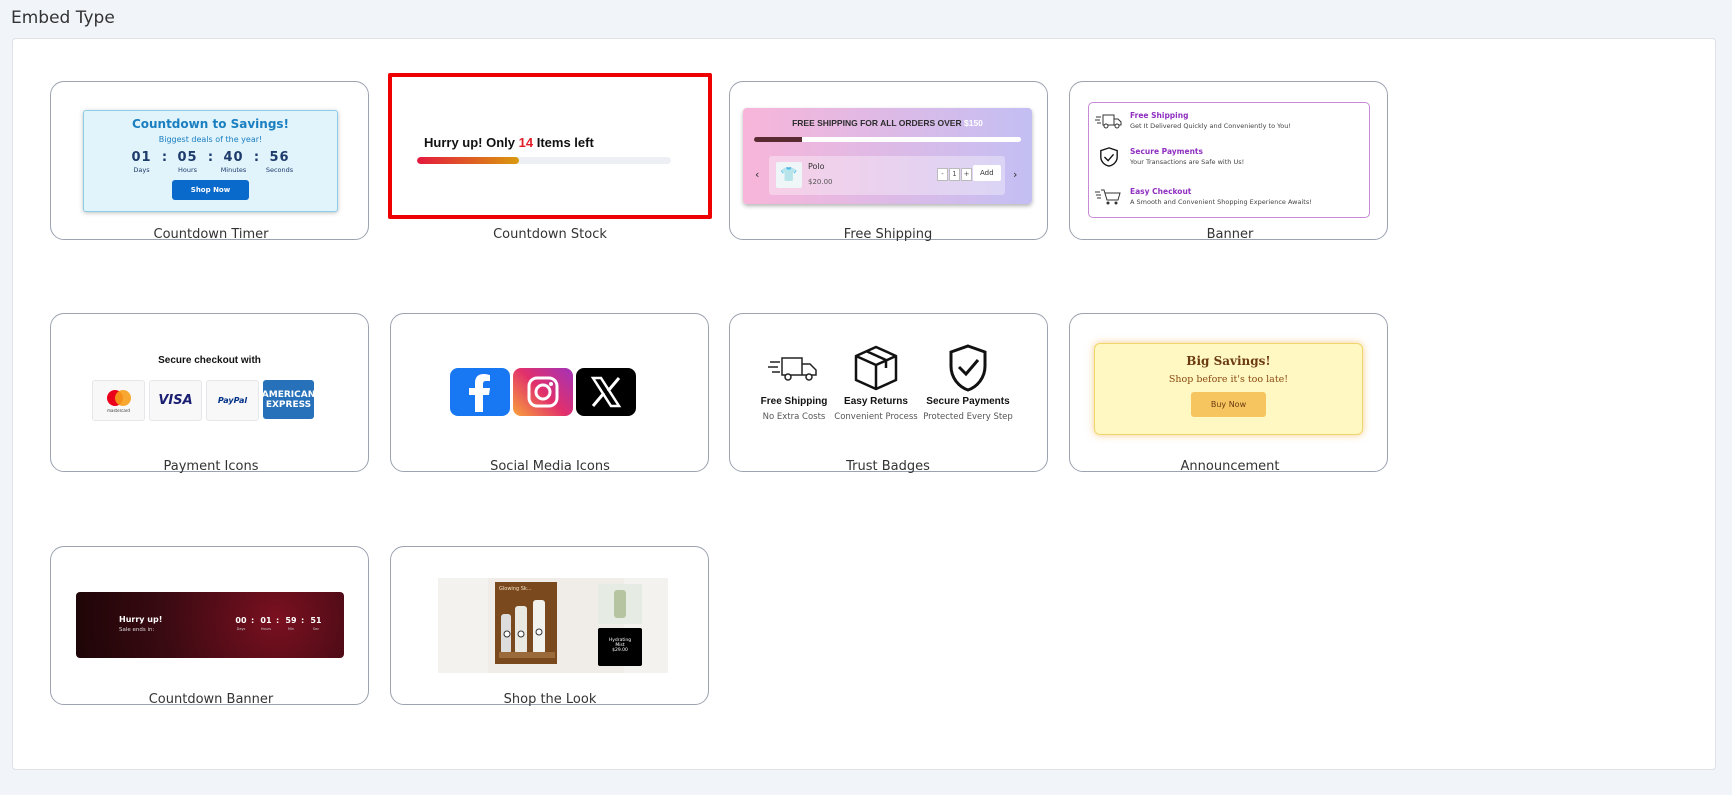 This screenshot has width=1732, height=795. I want to click on card-label-countdown-timer: Countdown Timer, so click(211, 234).